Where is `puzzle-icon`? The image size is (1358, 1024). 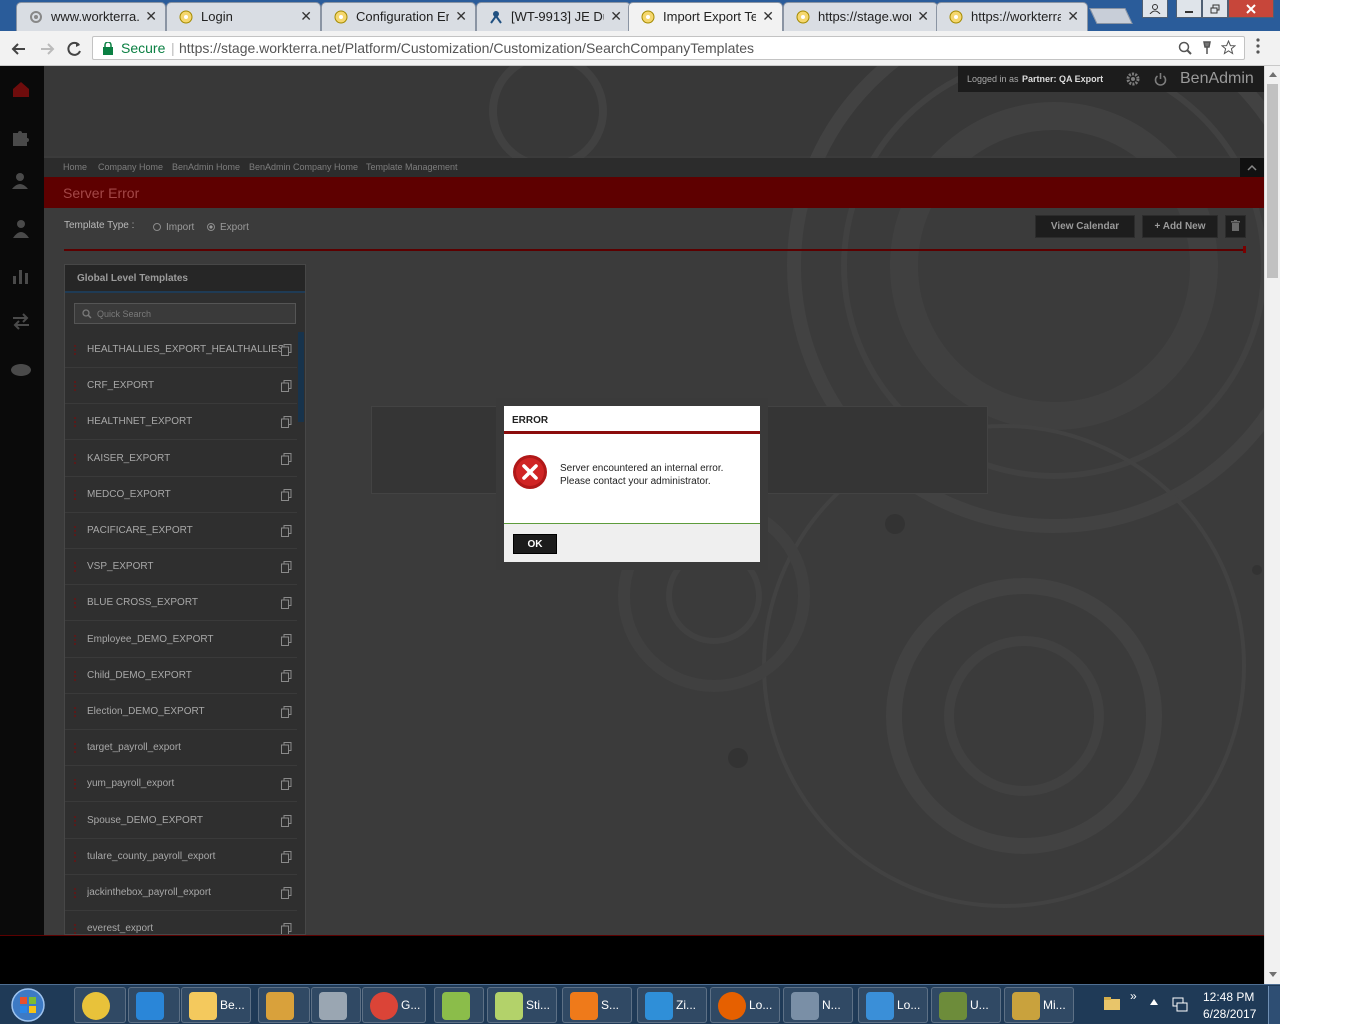 puzzle-icon is located at coordinates (21, 138).